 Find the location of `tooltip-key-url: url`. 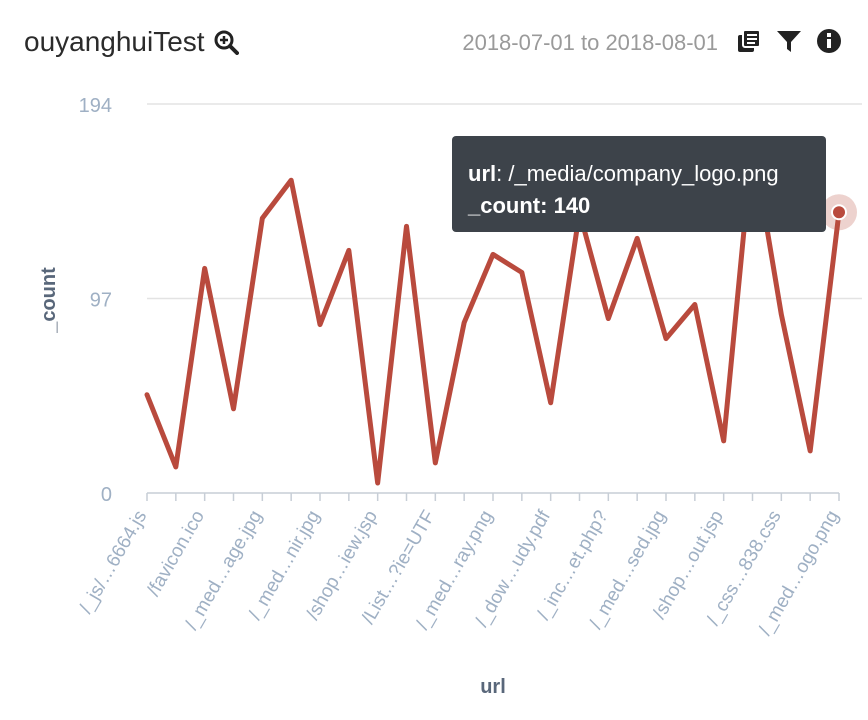

tooltip-key-url: url is located at coordinates (482, 173).